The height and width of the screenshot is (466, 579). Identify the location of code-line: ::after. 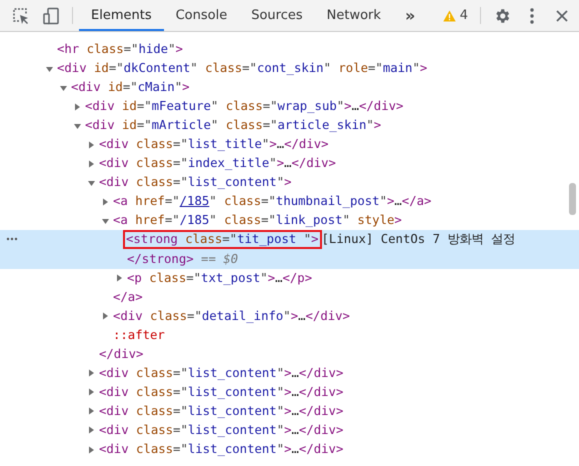
(139, 335).